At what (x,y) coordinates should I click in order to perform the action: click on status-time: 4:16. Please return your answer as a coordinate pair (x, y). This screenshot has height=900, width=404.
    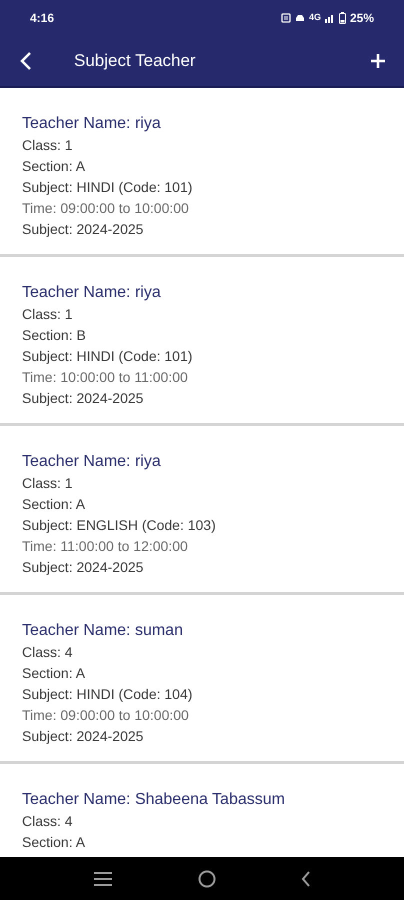
    Looking at the image, I should click on (42, 18).